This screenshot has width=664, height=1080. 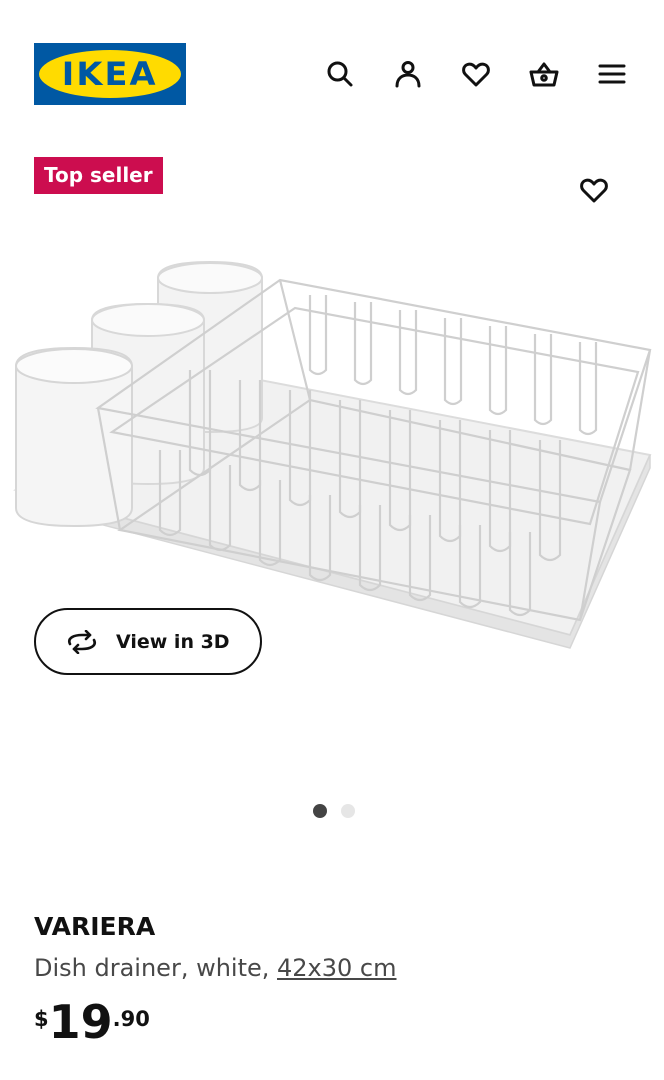 I want to click on search-button, so click(x=340, y=74).